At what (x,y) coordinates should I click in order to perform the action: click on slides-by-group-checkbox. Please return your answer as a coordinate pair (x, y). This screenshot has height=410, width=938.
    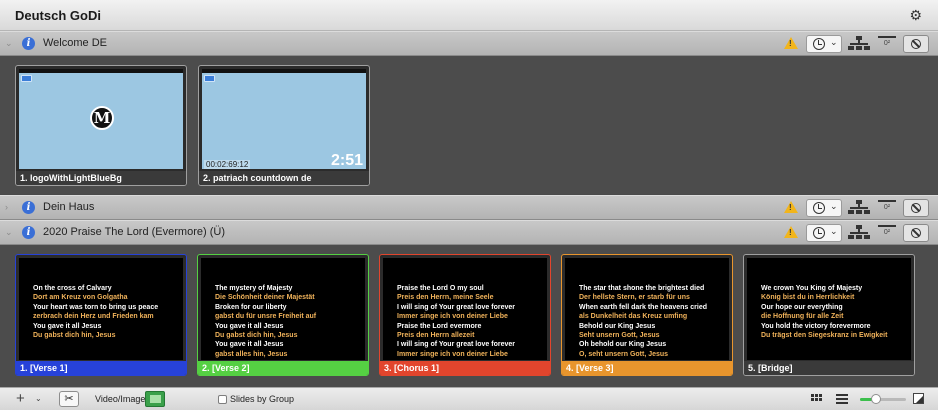
    Looking at the image, I should click on (222, 399).